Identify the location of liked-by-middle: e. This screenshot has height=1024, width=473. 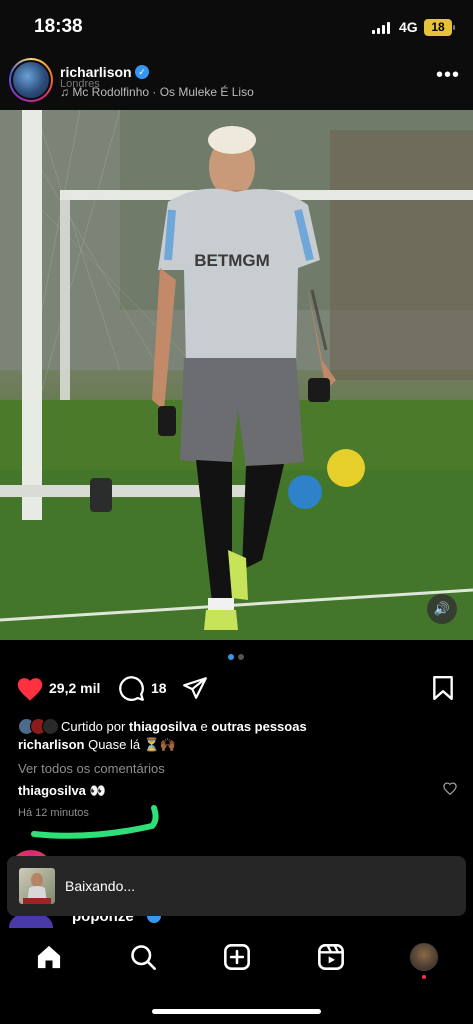
(204, 726).